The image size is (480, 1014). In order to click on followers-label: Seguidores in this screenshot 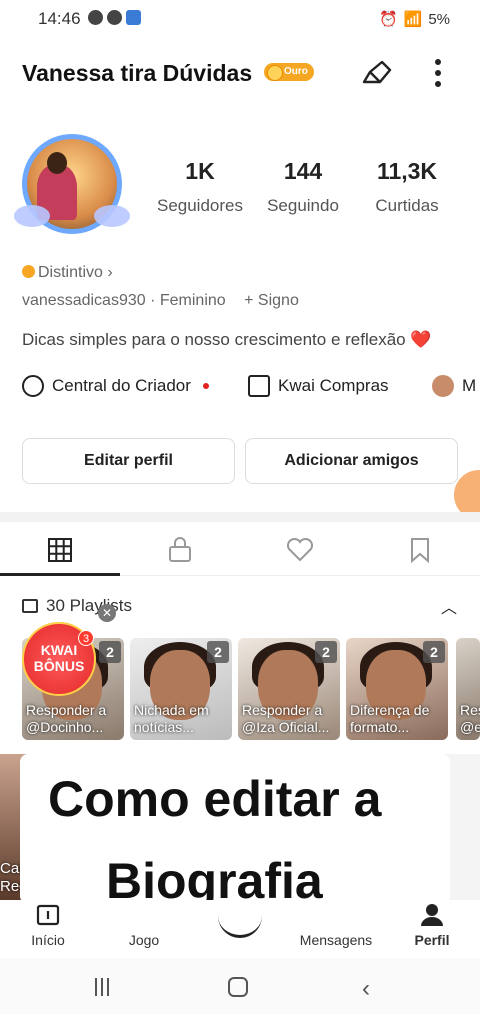, I will do `click(200, 206)`.